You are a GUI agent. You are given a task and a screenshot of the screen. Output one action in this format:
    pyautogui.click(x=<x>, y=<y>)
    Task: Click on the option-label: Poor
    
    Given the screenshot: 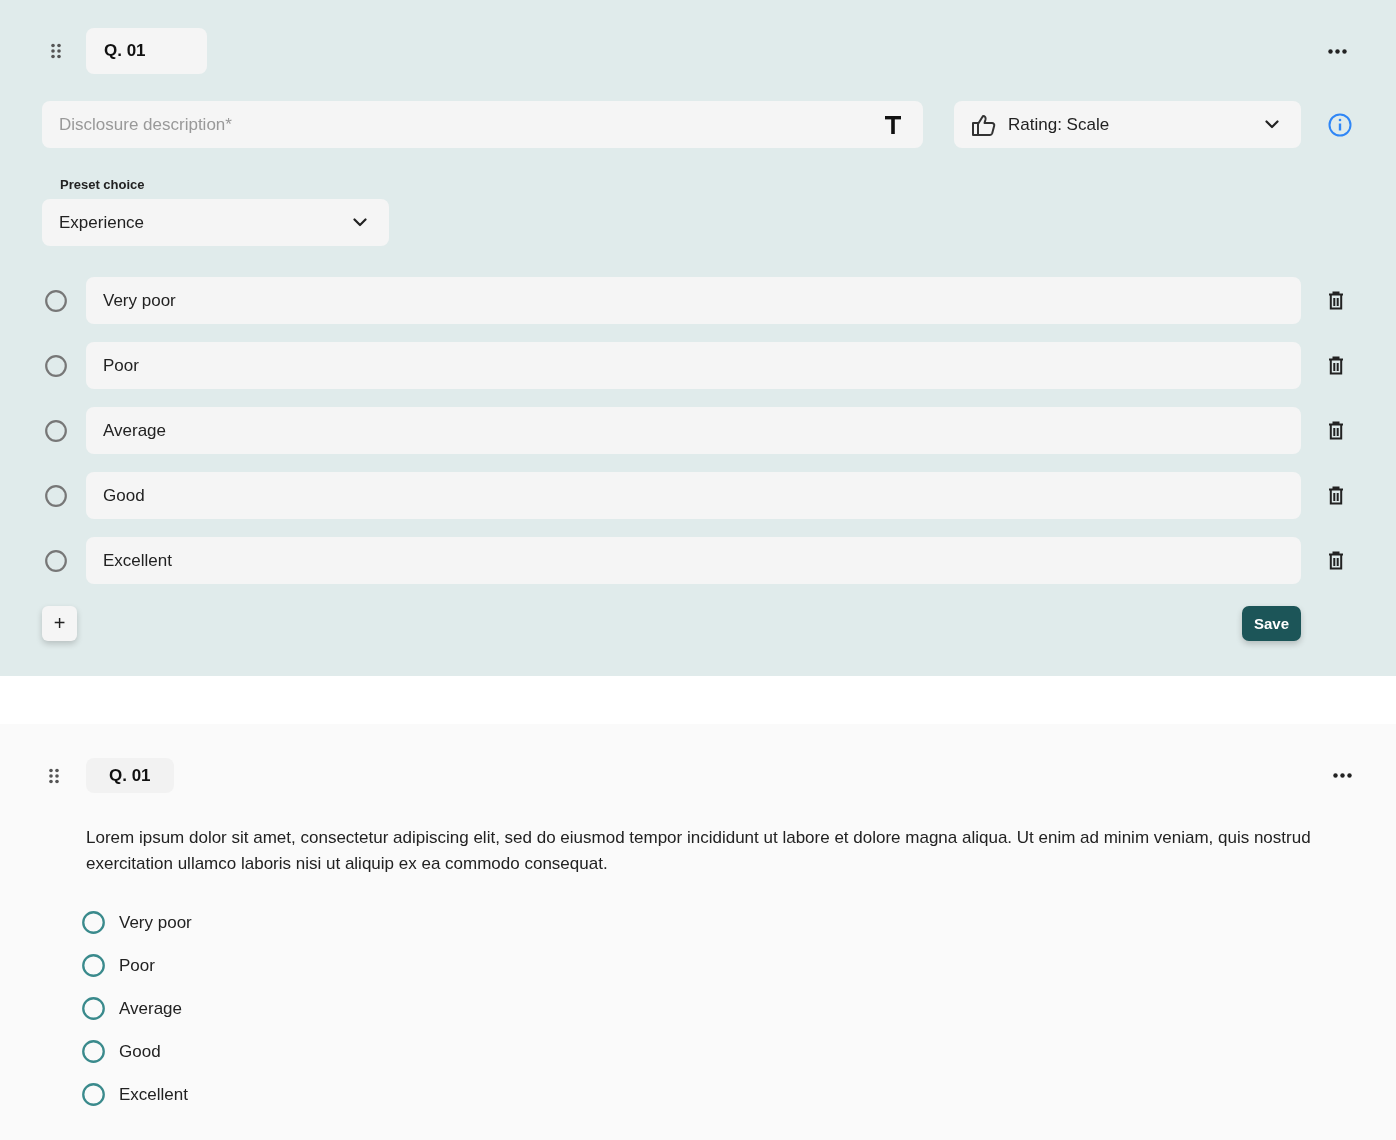 What is the action you would take?
    pyautogui.click(x=137, y=965)
    